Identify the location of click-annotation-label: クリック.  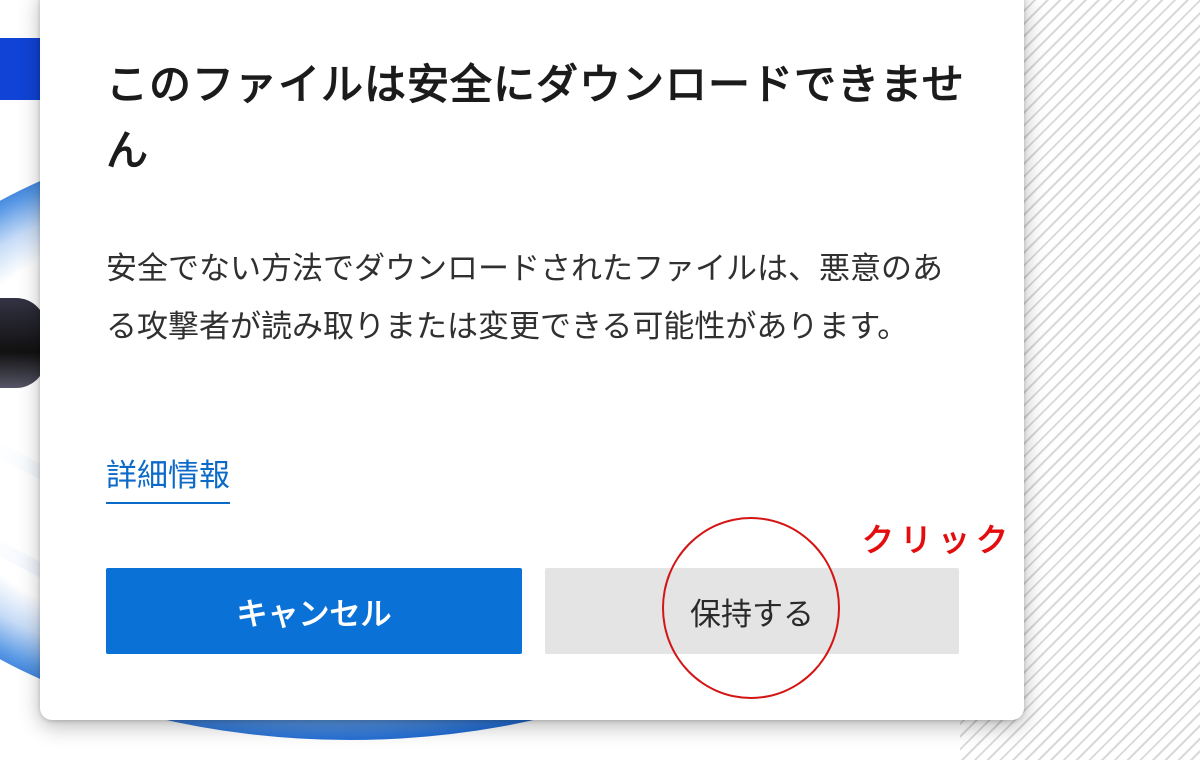
(938, 540).